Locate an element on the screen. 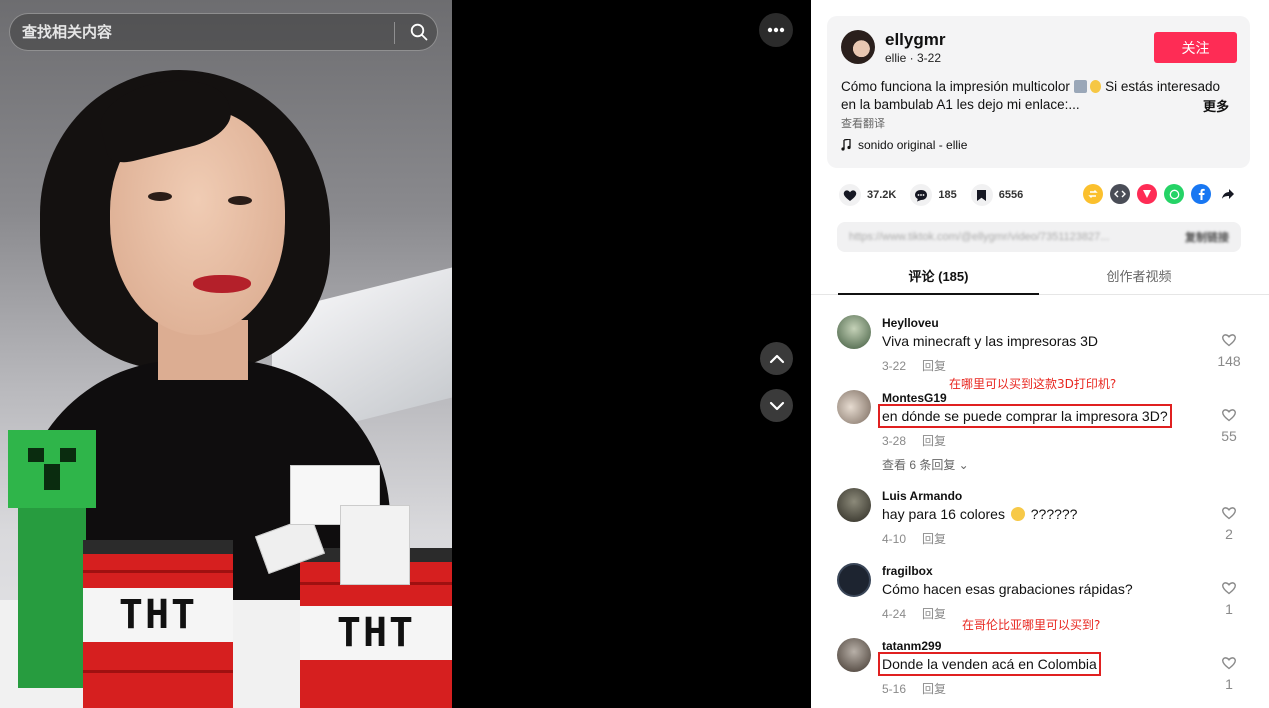 This screenshot has height=708, width=1269. tnt-block: THT is located at coordinates (158, 624).